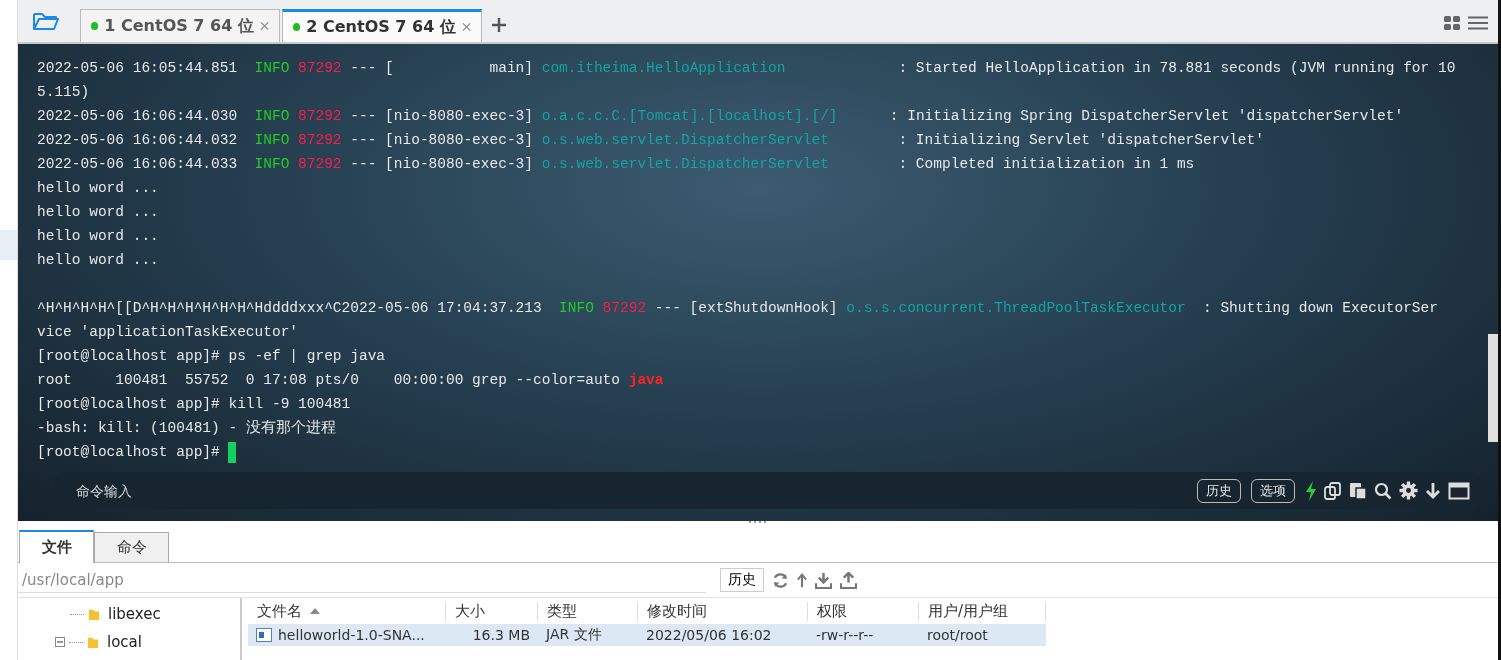  I want to click on file-row: helloworld-1.0-SNA... 16.3 MB JAR 文件 2022/05/06 16:02 -rw-r--r-- root/root, so click(647, 635).